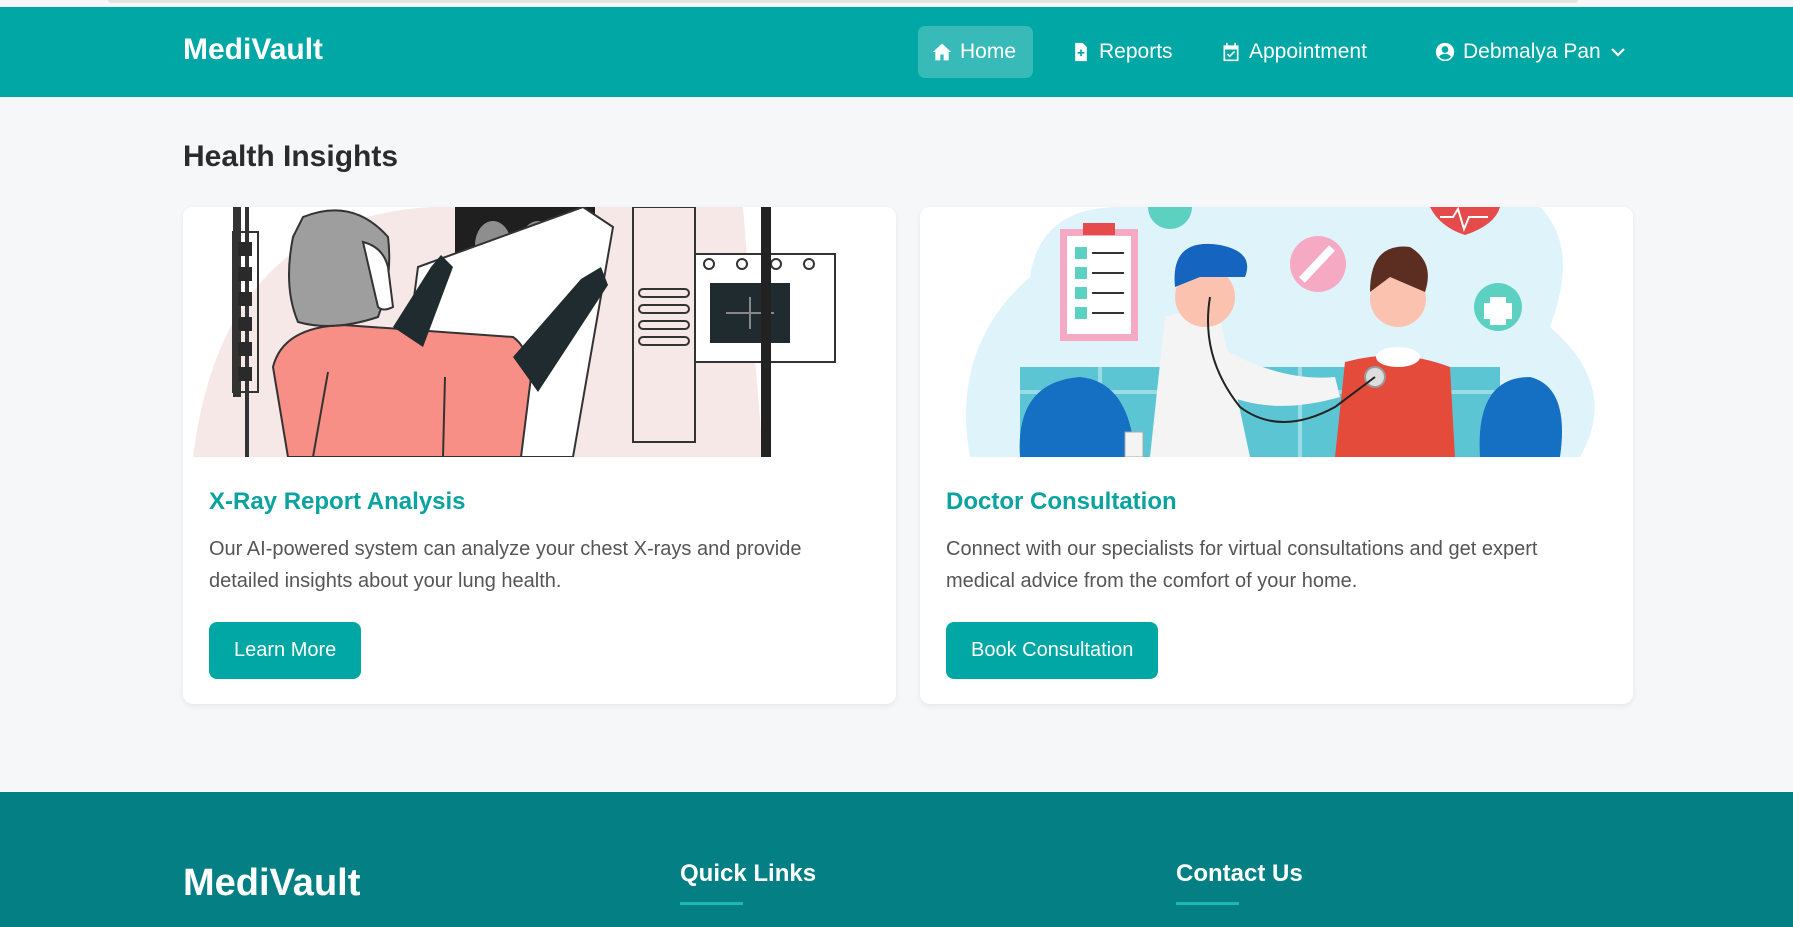 This screenshot has height=927, width=1793. What do you see at coordinates (942, 52) in the screenshot?
I see `home-icon` at bounding box center [942, 52].